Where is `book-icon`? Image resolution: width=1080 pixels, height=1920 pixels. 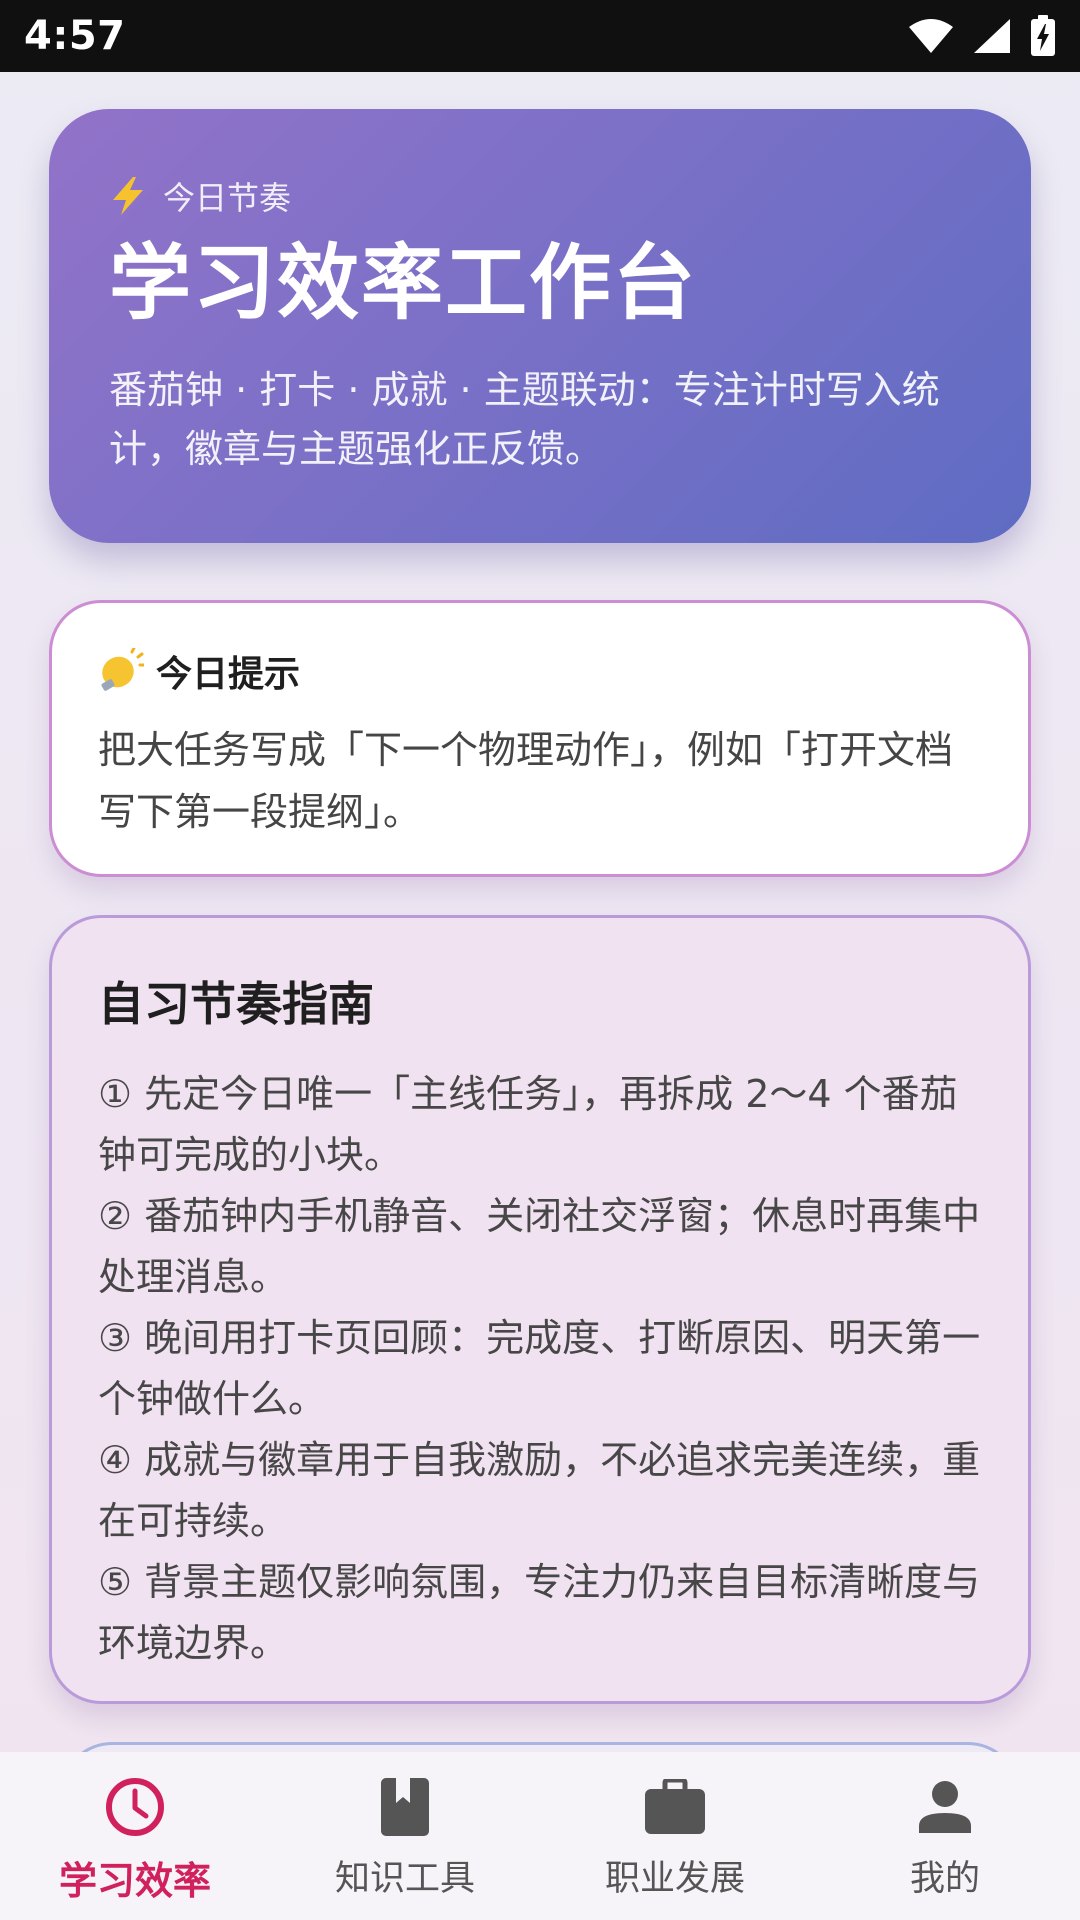 book-icon is located at coordinates (405, 1807).